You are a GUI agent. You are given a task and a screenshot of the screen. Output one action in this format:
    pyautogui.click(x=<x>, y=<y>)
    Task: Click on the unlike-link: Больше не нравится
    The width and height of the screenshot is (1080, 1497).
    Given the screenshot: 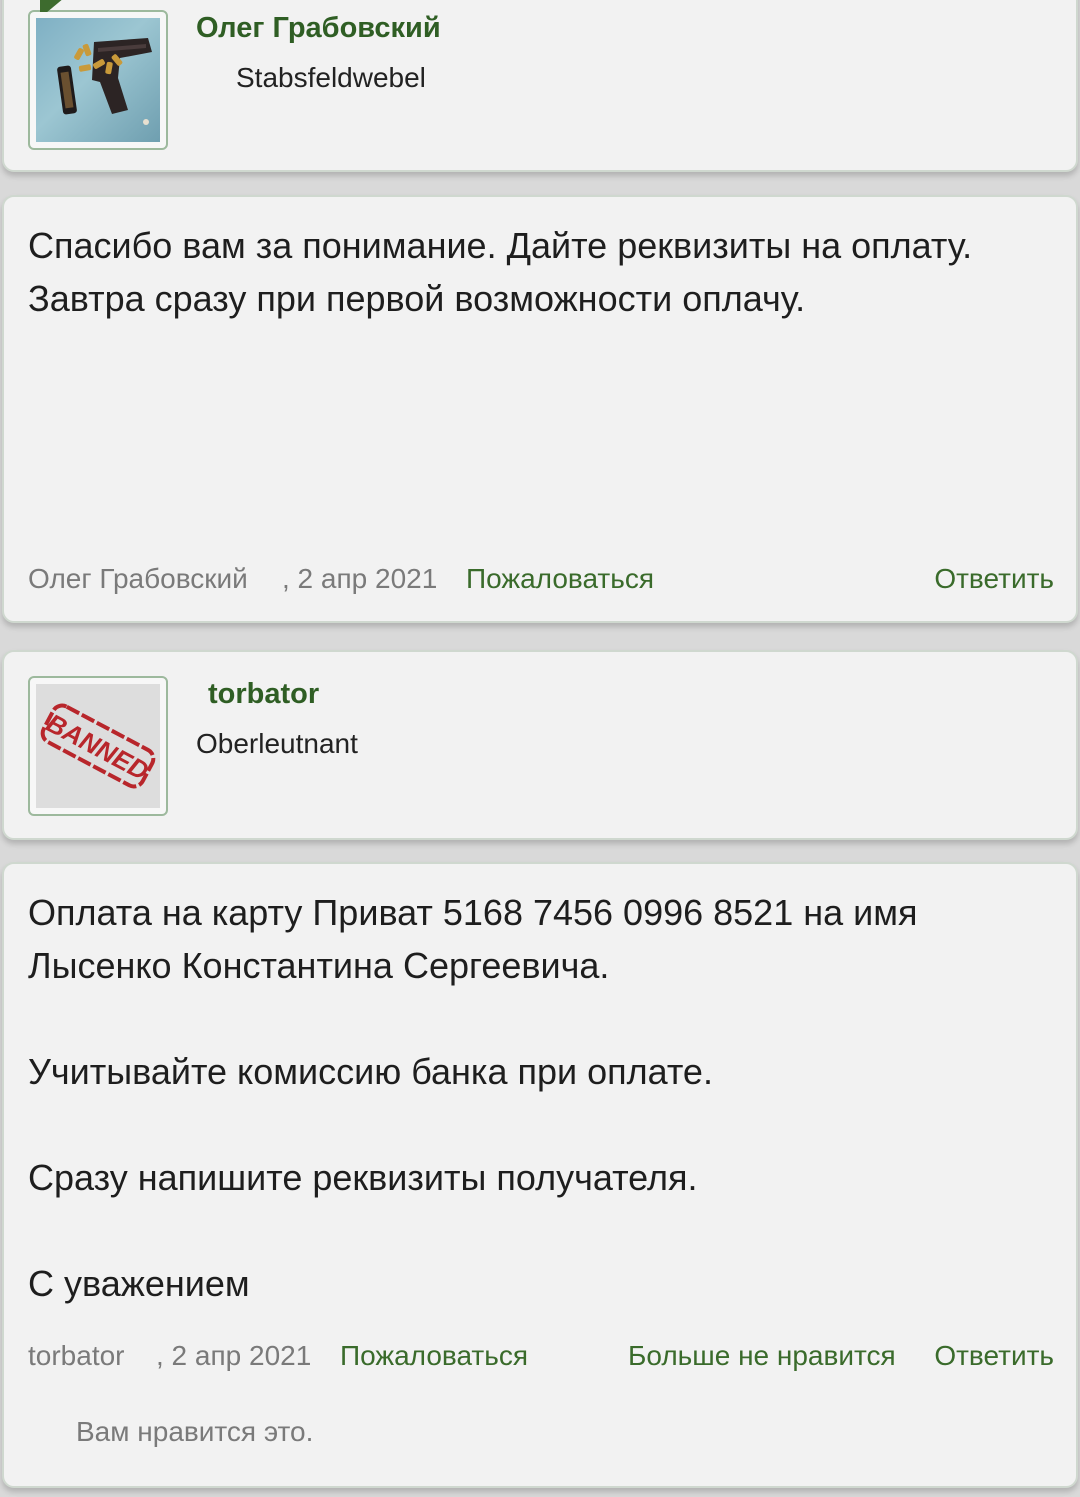 What is the action you would take?
    pyautogui.click(x=762, y=1356)
    